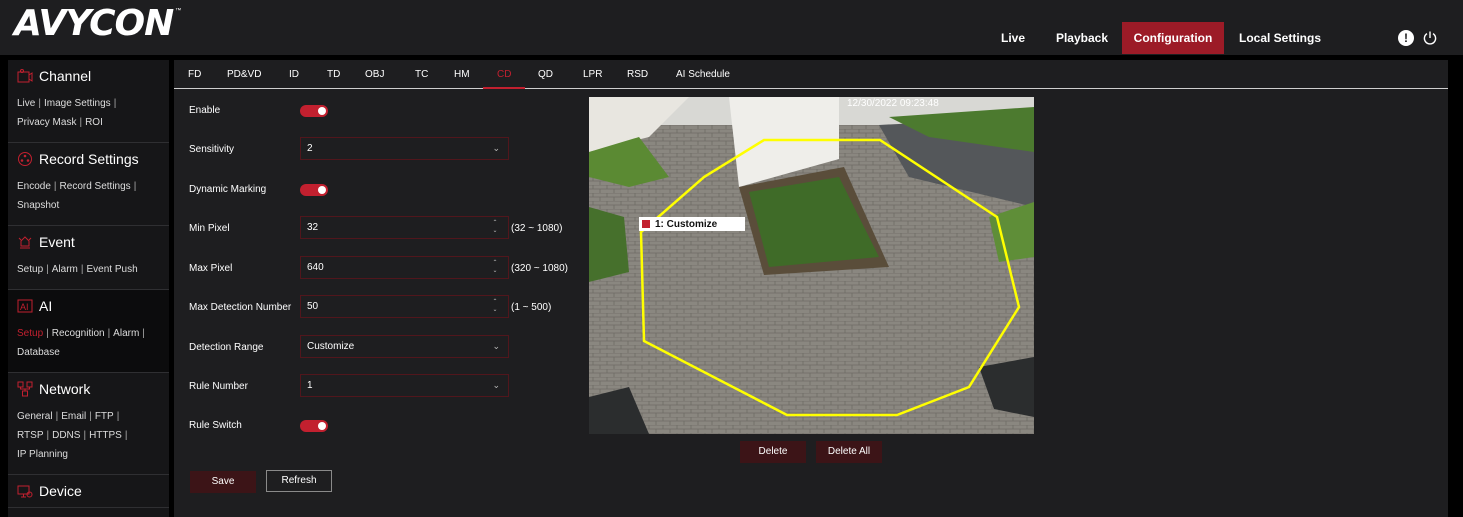 Image resolution: width=1463 pixels, height=517 pixels. What do you see at coordinates (105, 435) in the screenshot?
I see `sidebar-link-https: HTTPS` at bounding box center [105, 435].